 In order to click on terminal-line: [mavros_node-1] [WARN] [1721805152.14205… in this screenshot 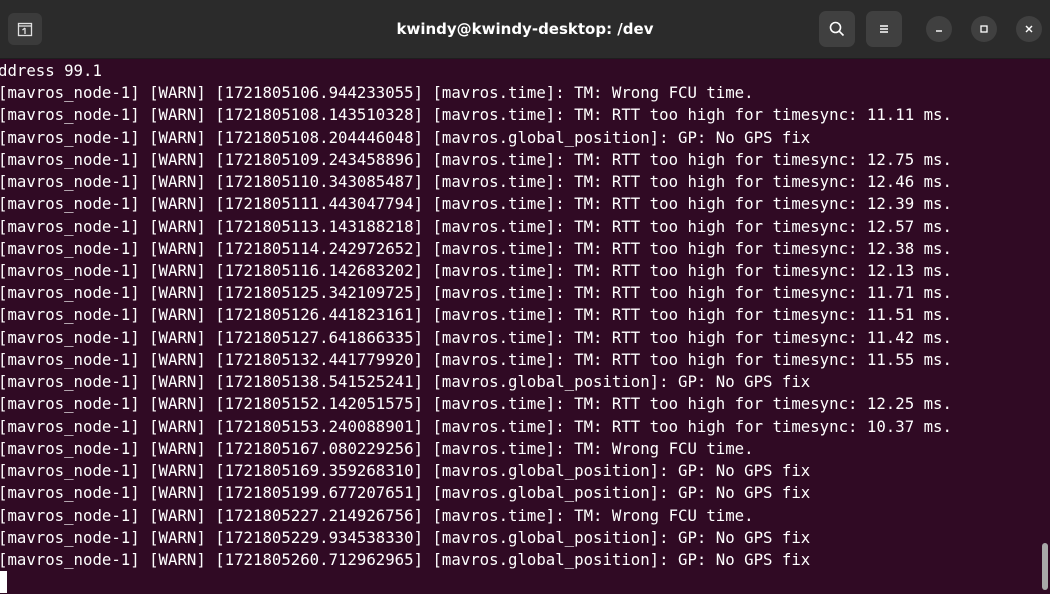, I will do `click(476, 403)`.